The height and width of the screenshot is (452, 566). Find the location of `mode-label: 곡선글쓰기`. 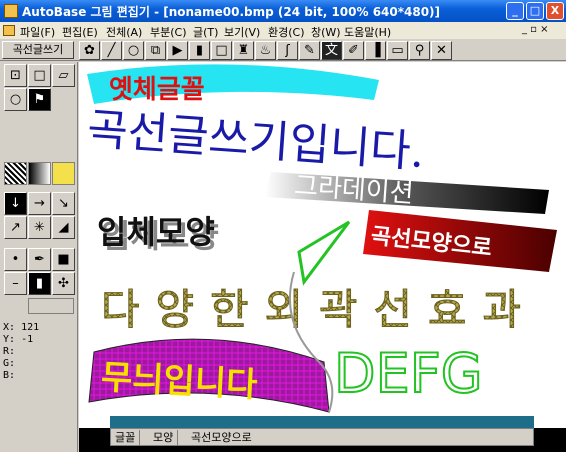

mode-label: 곡선글쓰기 is located at coordinates (38, 50).